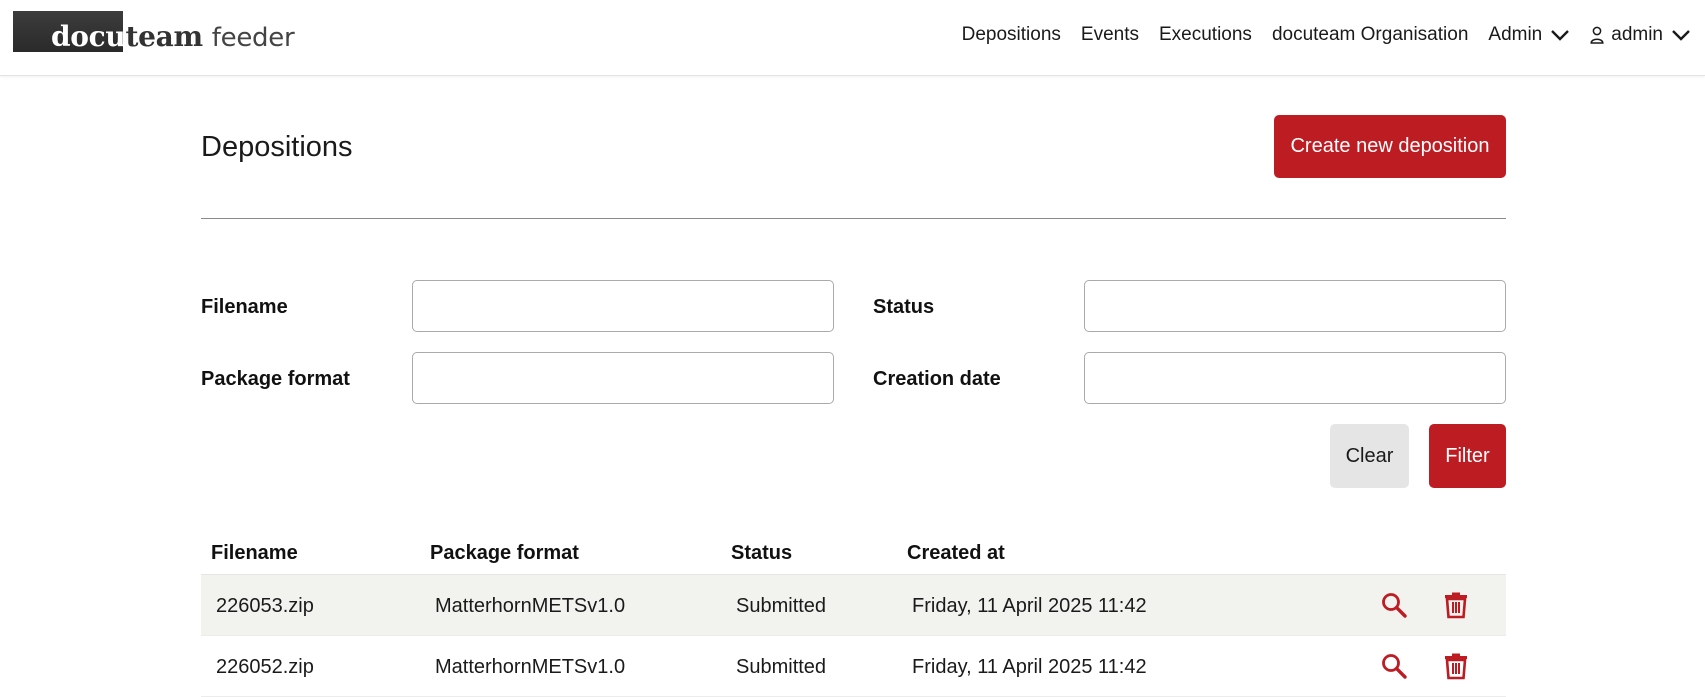 Image resolution: width=1705 pixels, height=697 pixels. I want to click on page-title: Depositions, so click(277, 147).